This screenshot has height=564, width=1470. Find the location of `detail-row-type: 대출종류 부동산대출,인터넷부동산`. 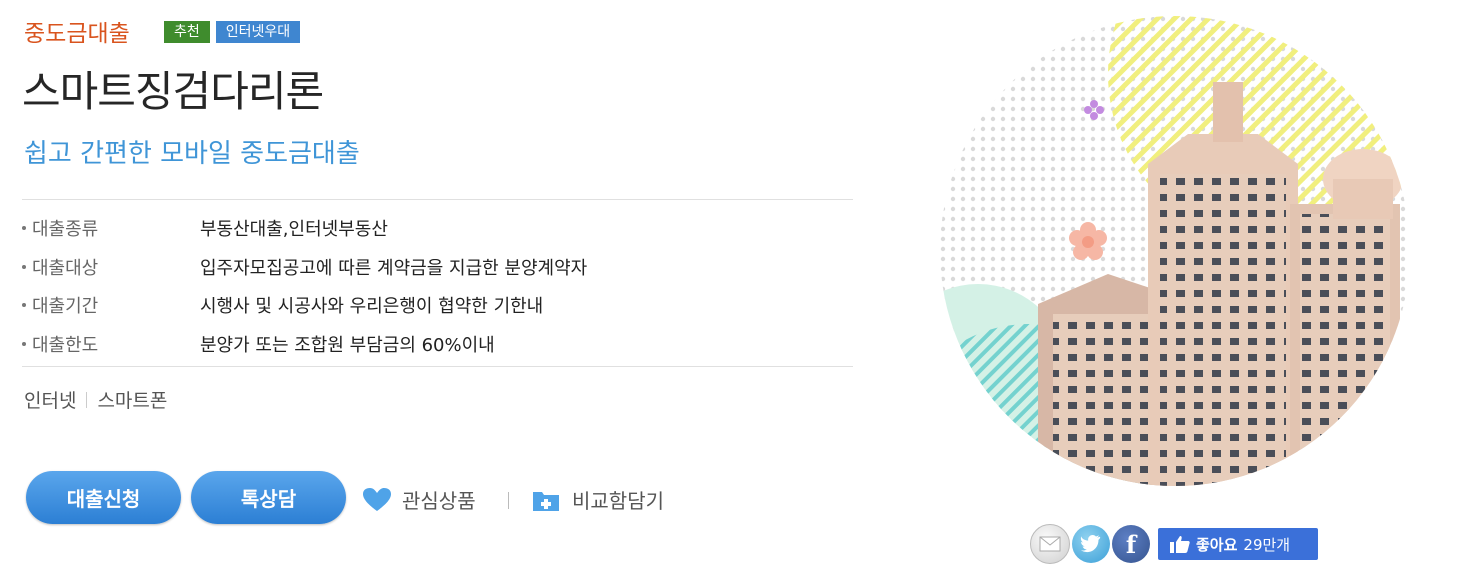

detail-row-type: 대출종류 부동산대출,인터넷부동산 is located at coordinates (437, 228).